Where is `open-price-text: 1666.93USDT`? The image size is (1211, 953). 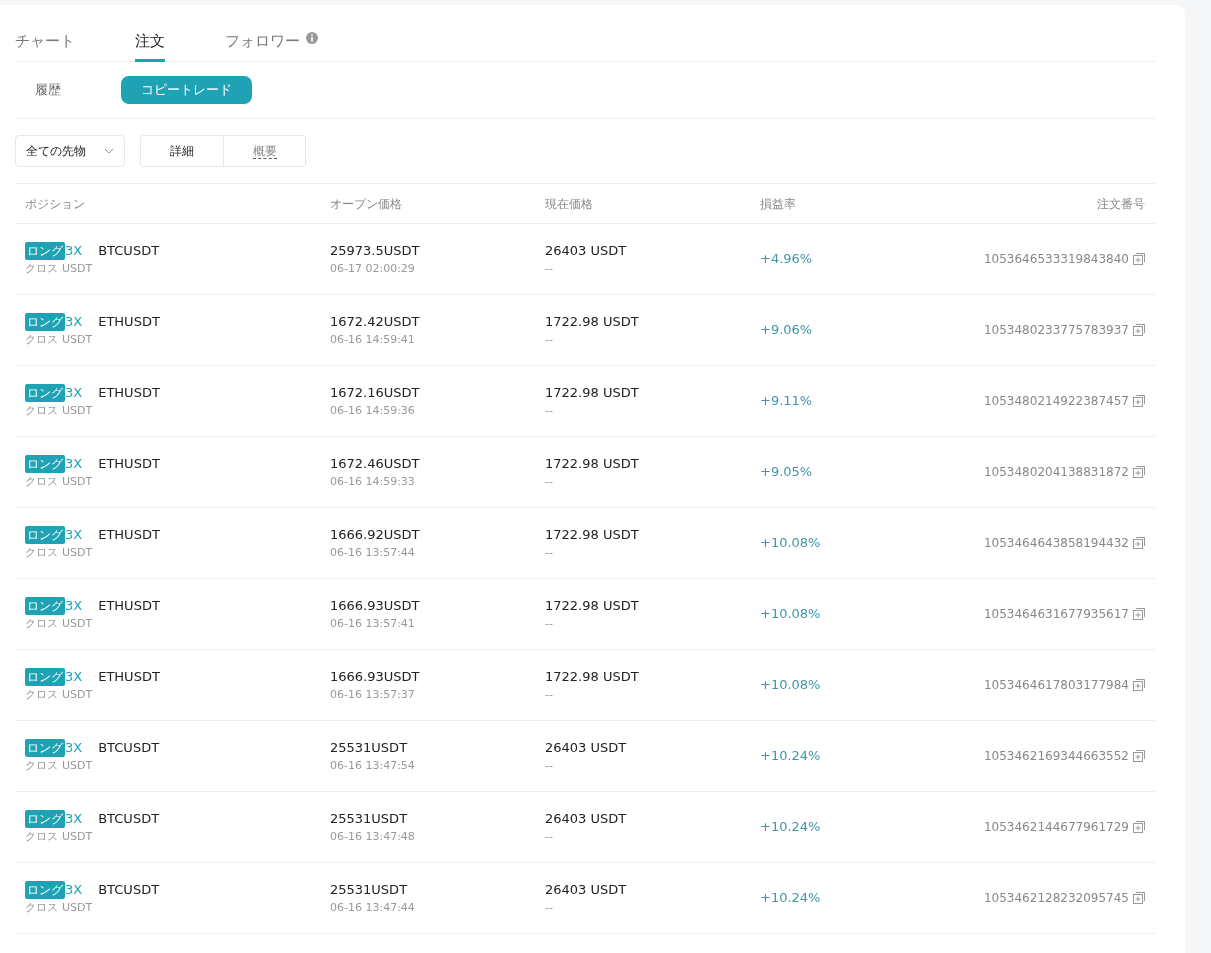
open-price-text: 1666.93USDT is located at coordinates (375, 677).